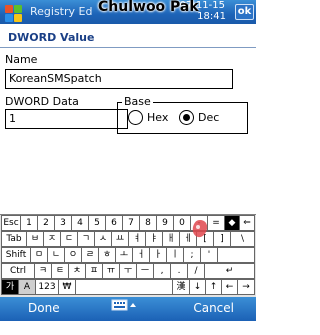  Describe the element at coordinates (244, 12) in the screenshot. I see `ok-button: ok` at that location.